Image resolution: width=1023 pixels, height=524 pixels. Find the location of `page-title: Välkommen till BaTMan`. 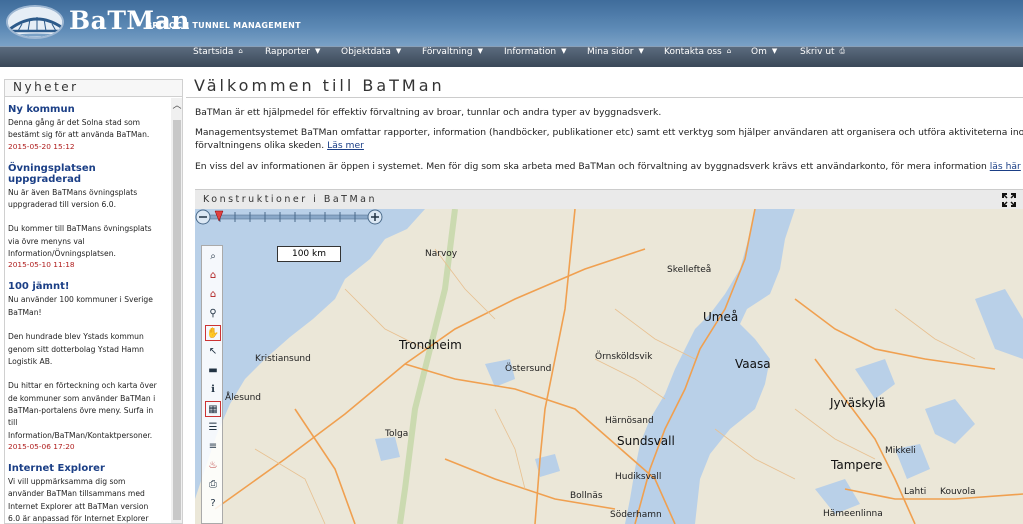

page-title: Välkommen till BaTMan is located at coordinates (319, 85).